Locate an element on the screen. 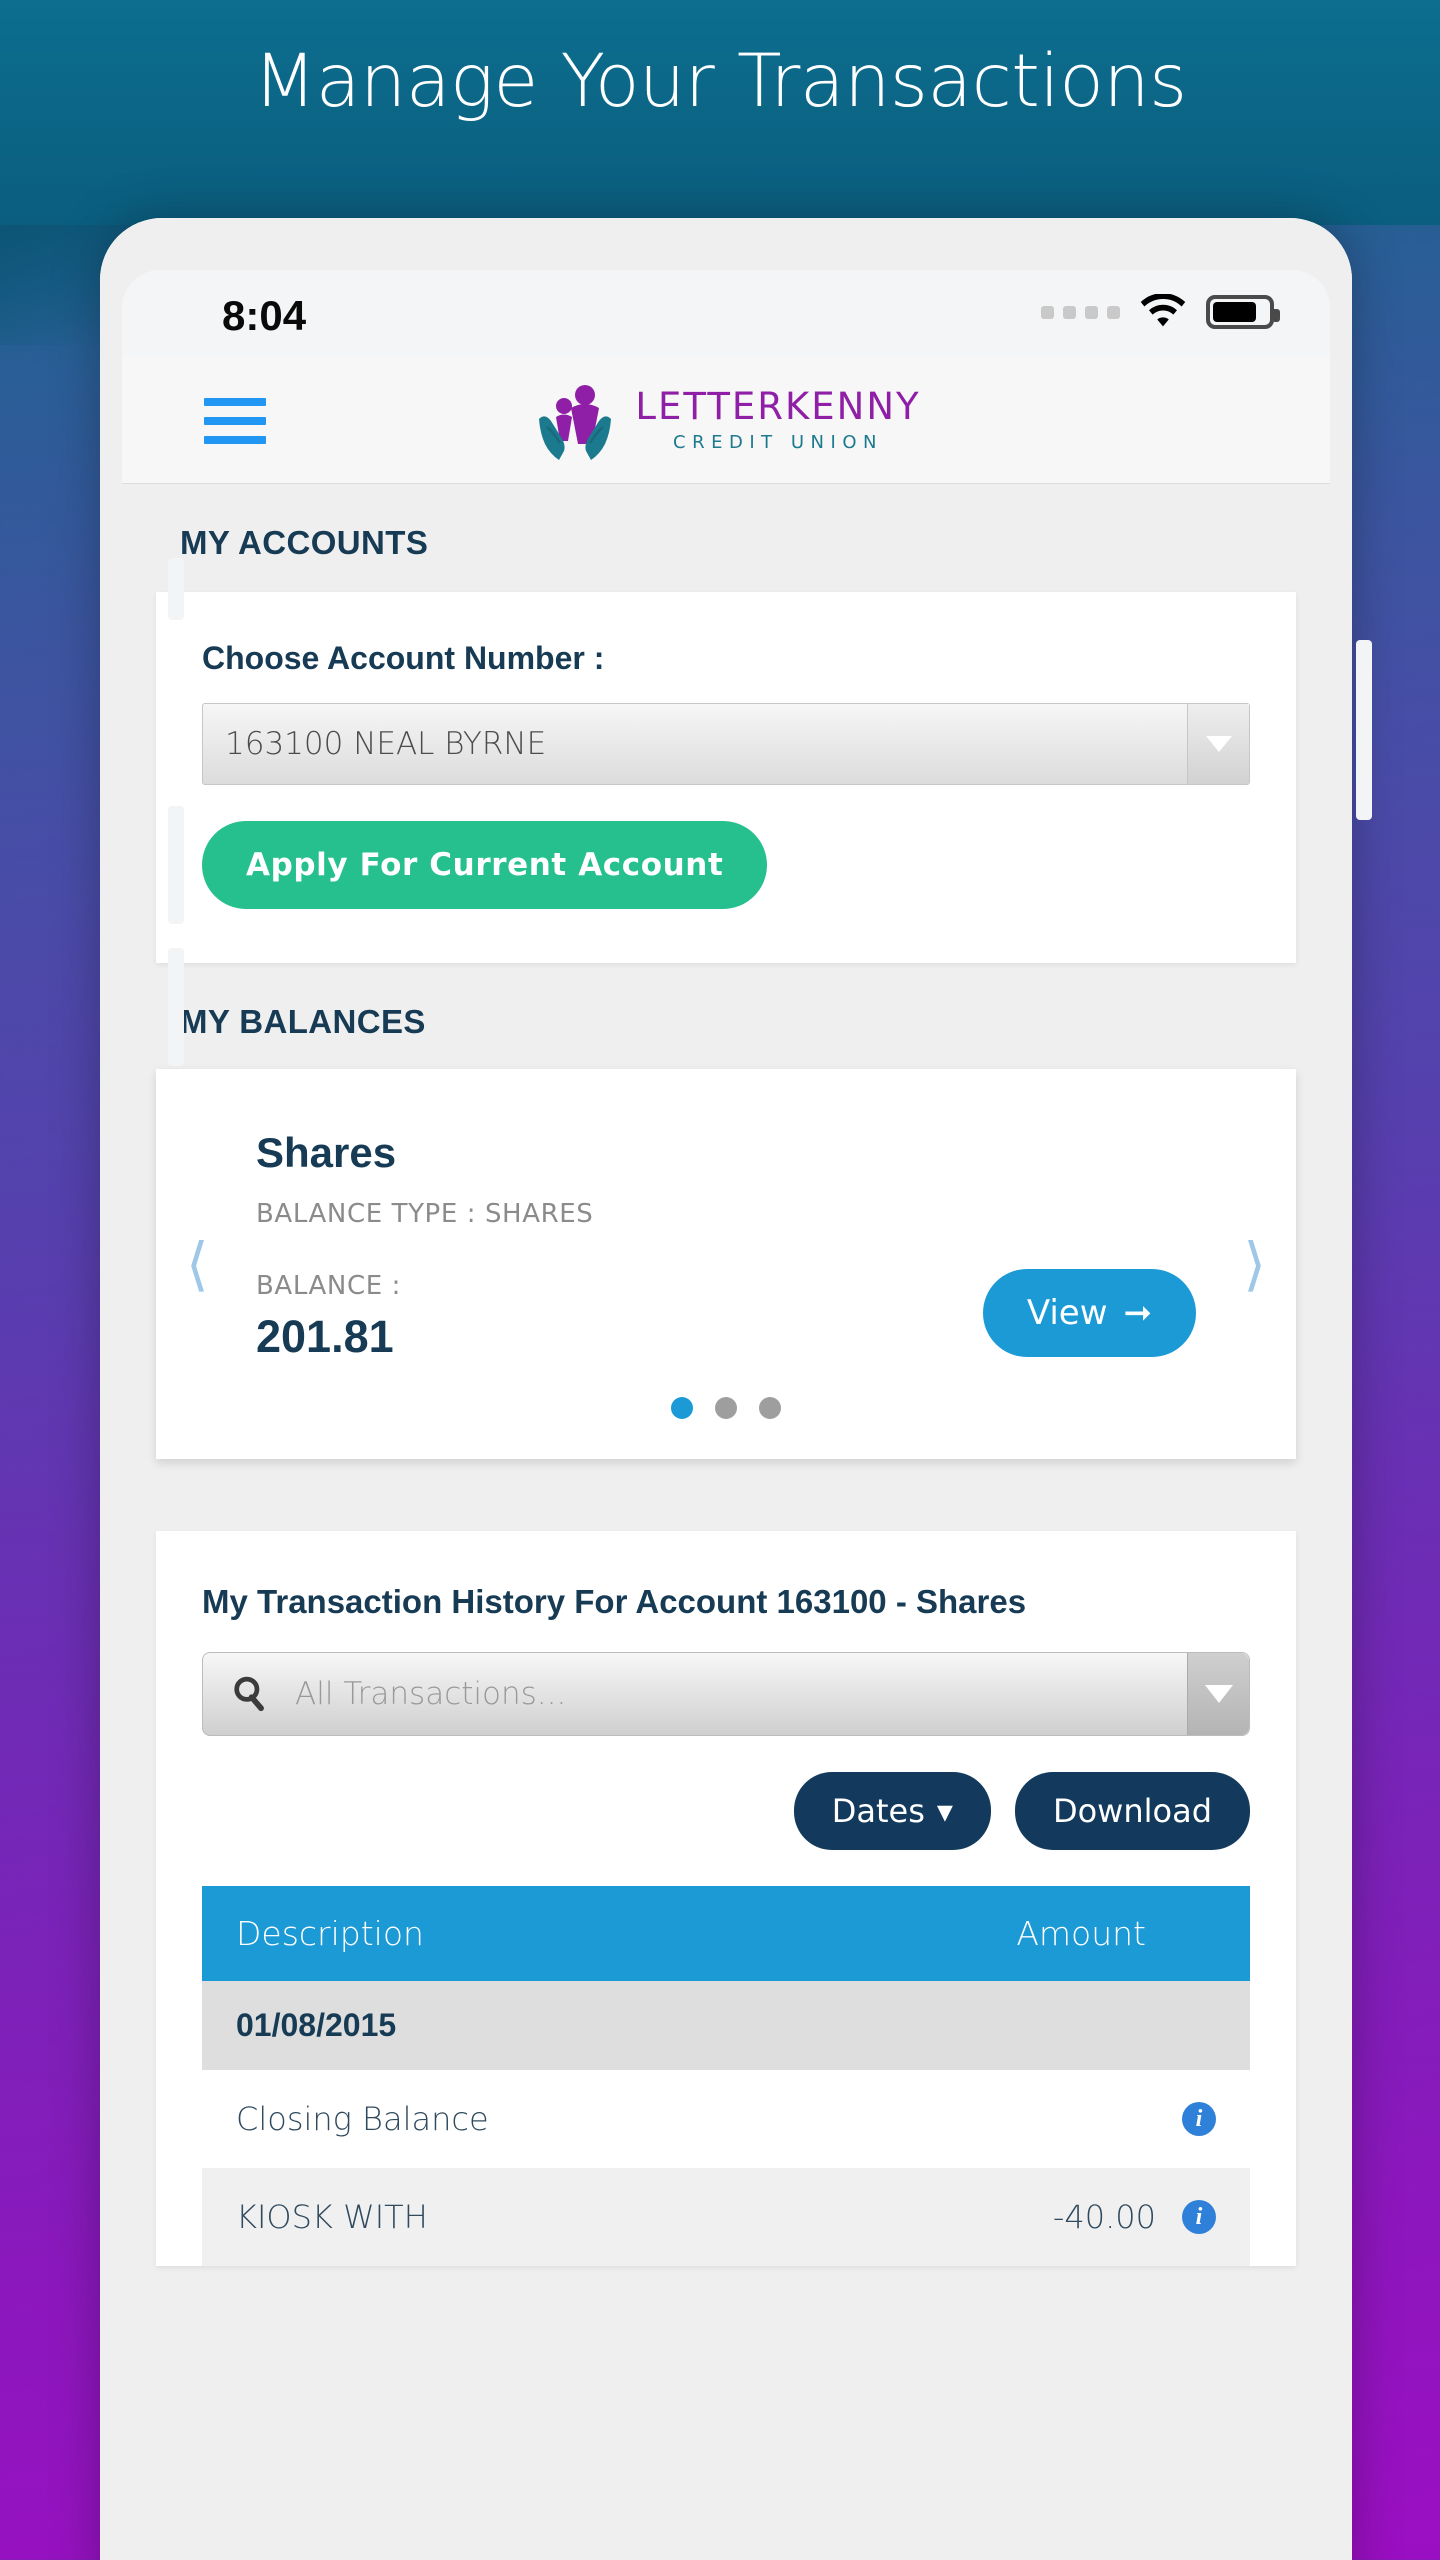  account-select: 163100 NEAL BYRNE is located at coordinates (726, 744).